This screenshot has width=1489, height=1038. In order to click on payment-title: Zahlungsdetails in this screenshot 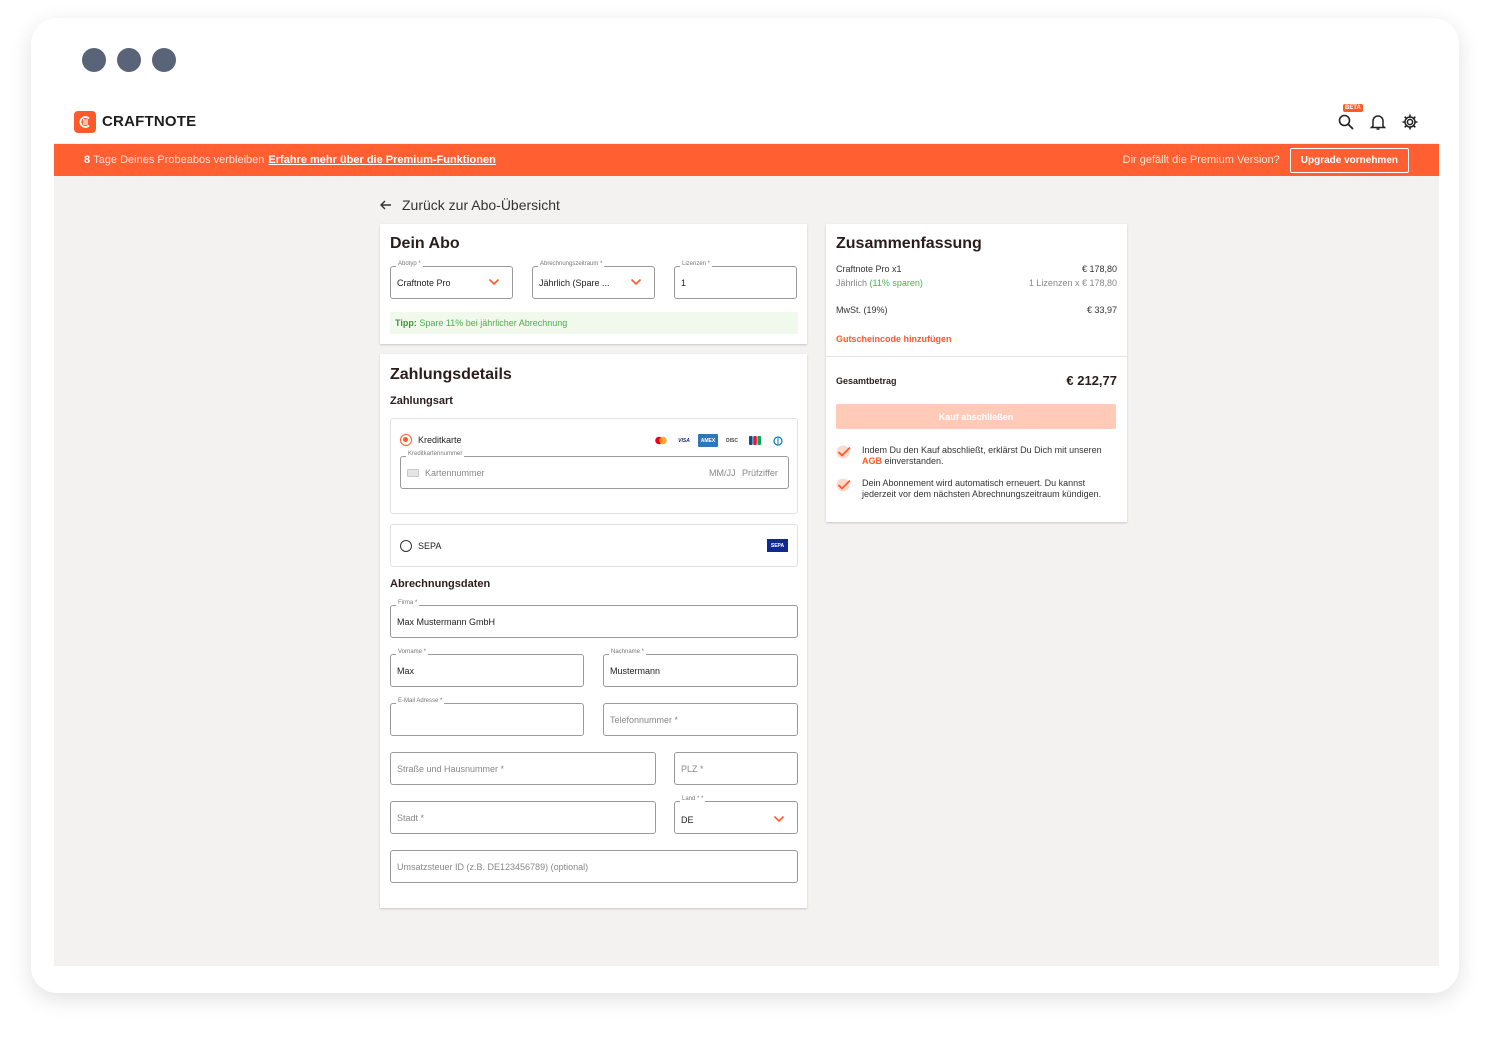, I will do `click(451, 374)`.